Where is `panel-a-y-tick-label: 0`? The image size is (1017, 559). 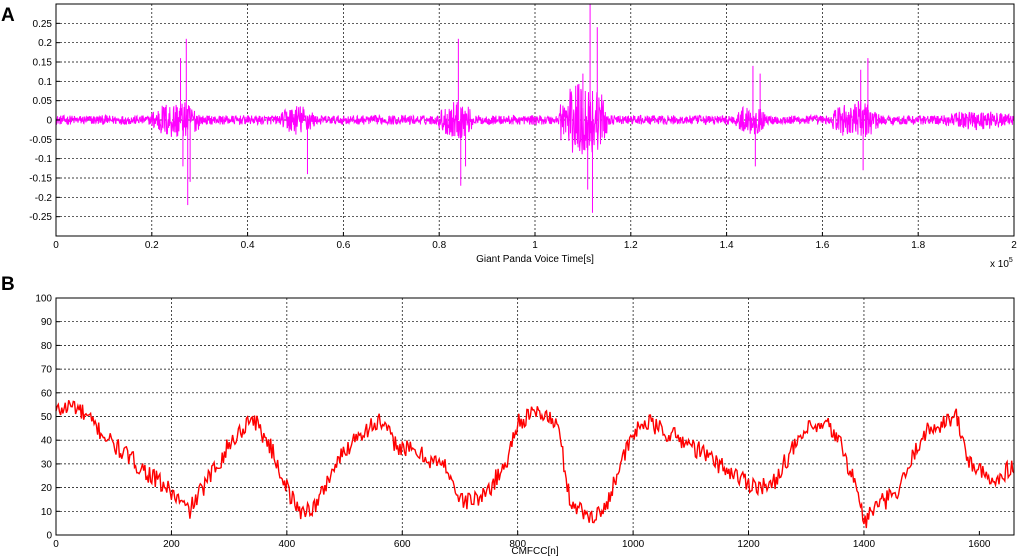
panel-a-y-tick-label: 0 is located at coordinates (49, 121).